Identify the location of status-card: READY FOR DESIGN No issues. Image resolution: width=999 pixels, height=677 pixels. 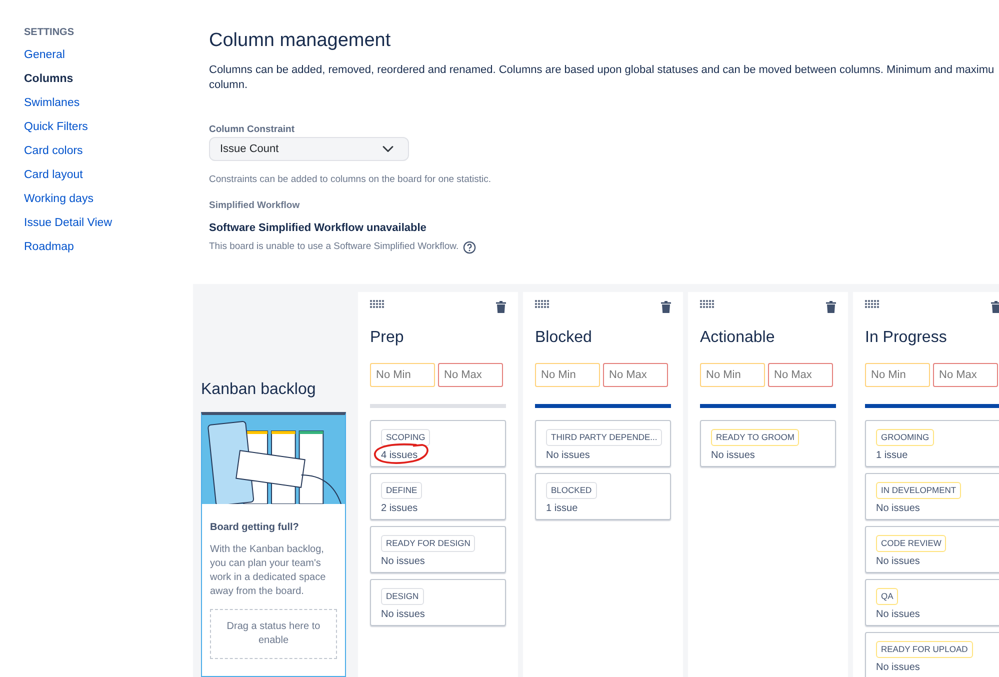
(438, 549).